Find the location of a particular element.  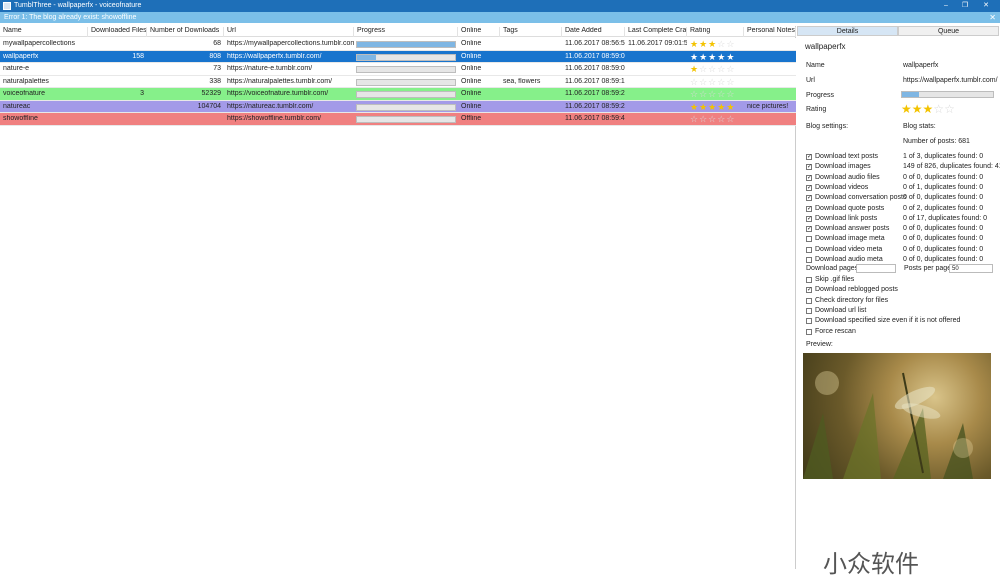

posts-per-page-input: 50 is located at coordinates (971, 268).